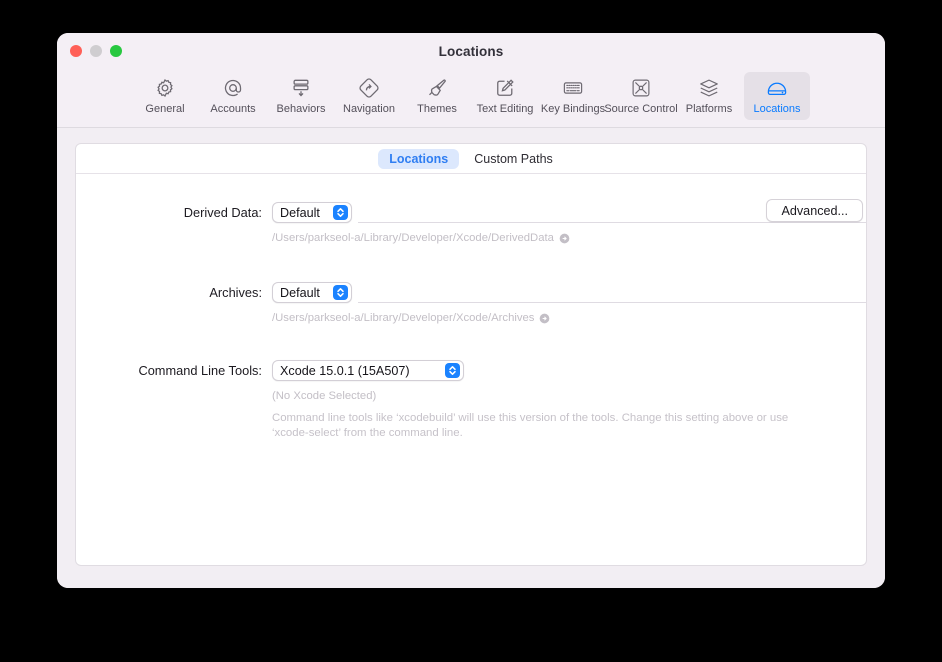  What do you see at coordinates (437, 109) in the screenshot?
I see `toolbar-item-label: Themes` at bounding box center [437, 109].